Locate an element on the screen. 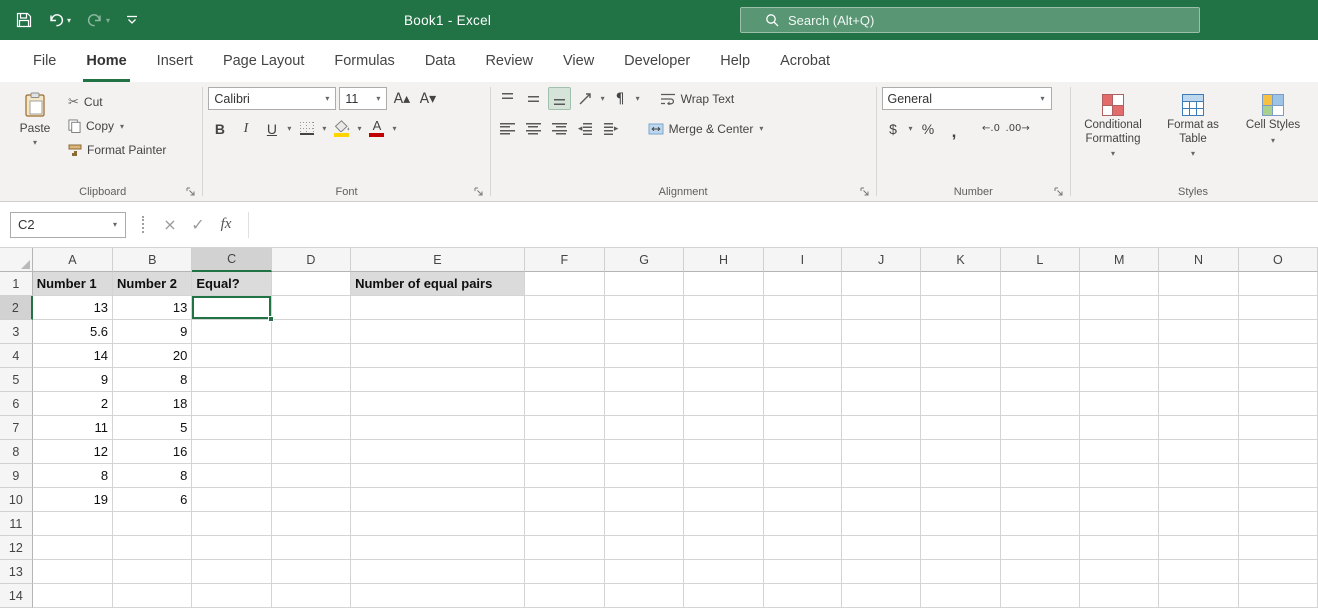 The width and height of the screenshot is (1318, 615). cell-d6 is located at coordinates (311, 404).